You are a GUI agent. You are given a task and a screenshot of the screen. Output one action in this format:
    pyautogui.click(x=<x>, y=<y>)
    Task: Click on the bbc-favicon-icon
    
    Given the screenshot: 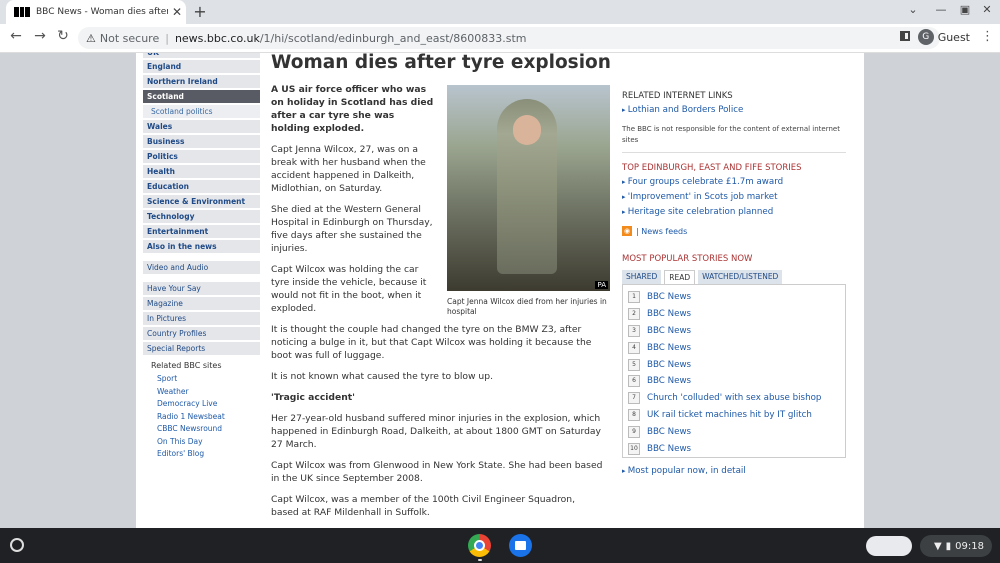 What is the action you would take?
    pyautogui.click(x=22, y=12)
    